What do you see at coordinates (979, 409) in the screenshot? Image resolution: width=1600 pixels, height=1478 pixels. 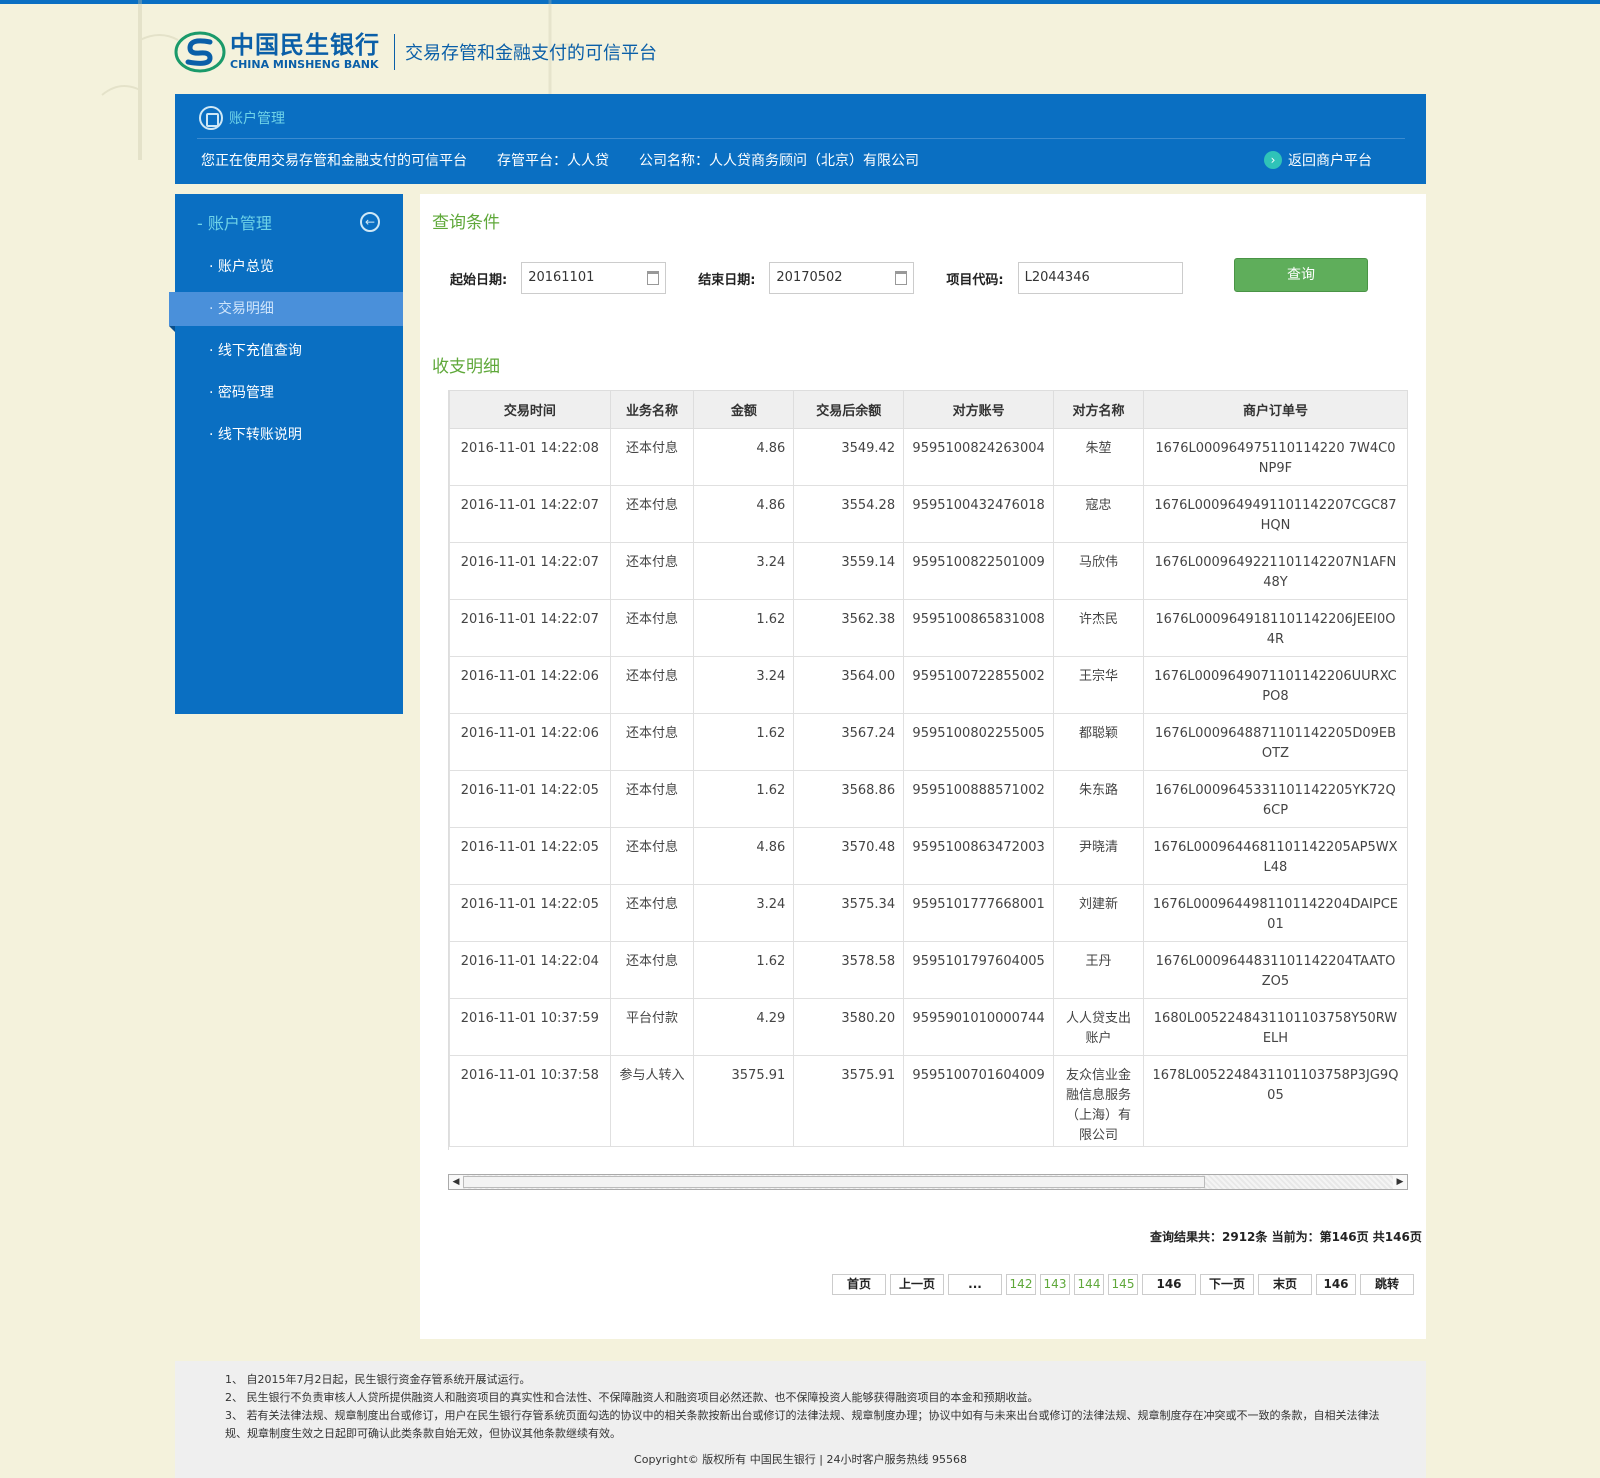 I see `column-header: 对方账号` at bounding box center [979, 409].